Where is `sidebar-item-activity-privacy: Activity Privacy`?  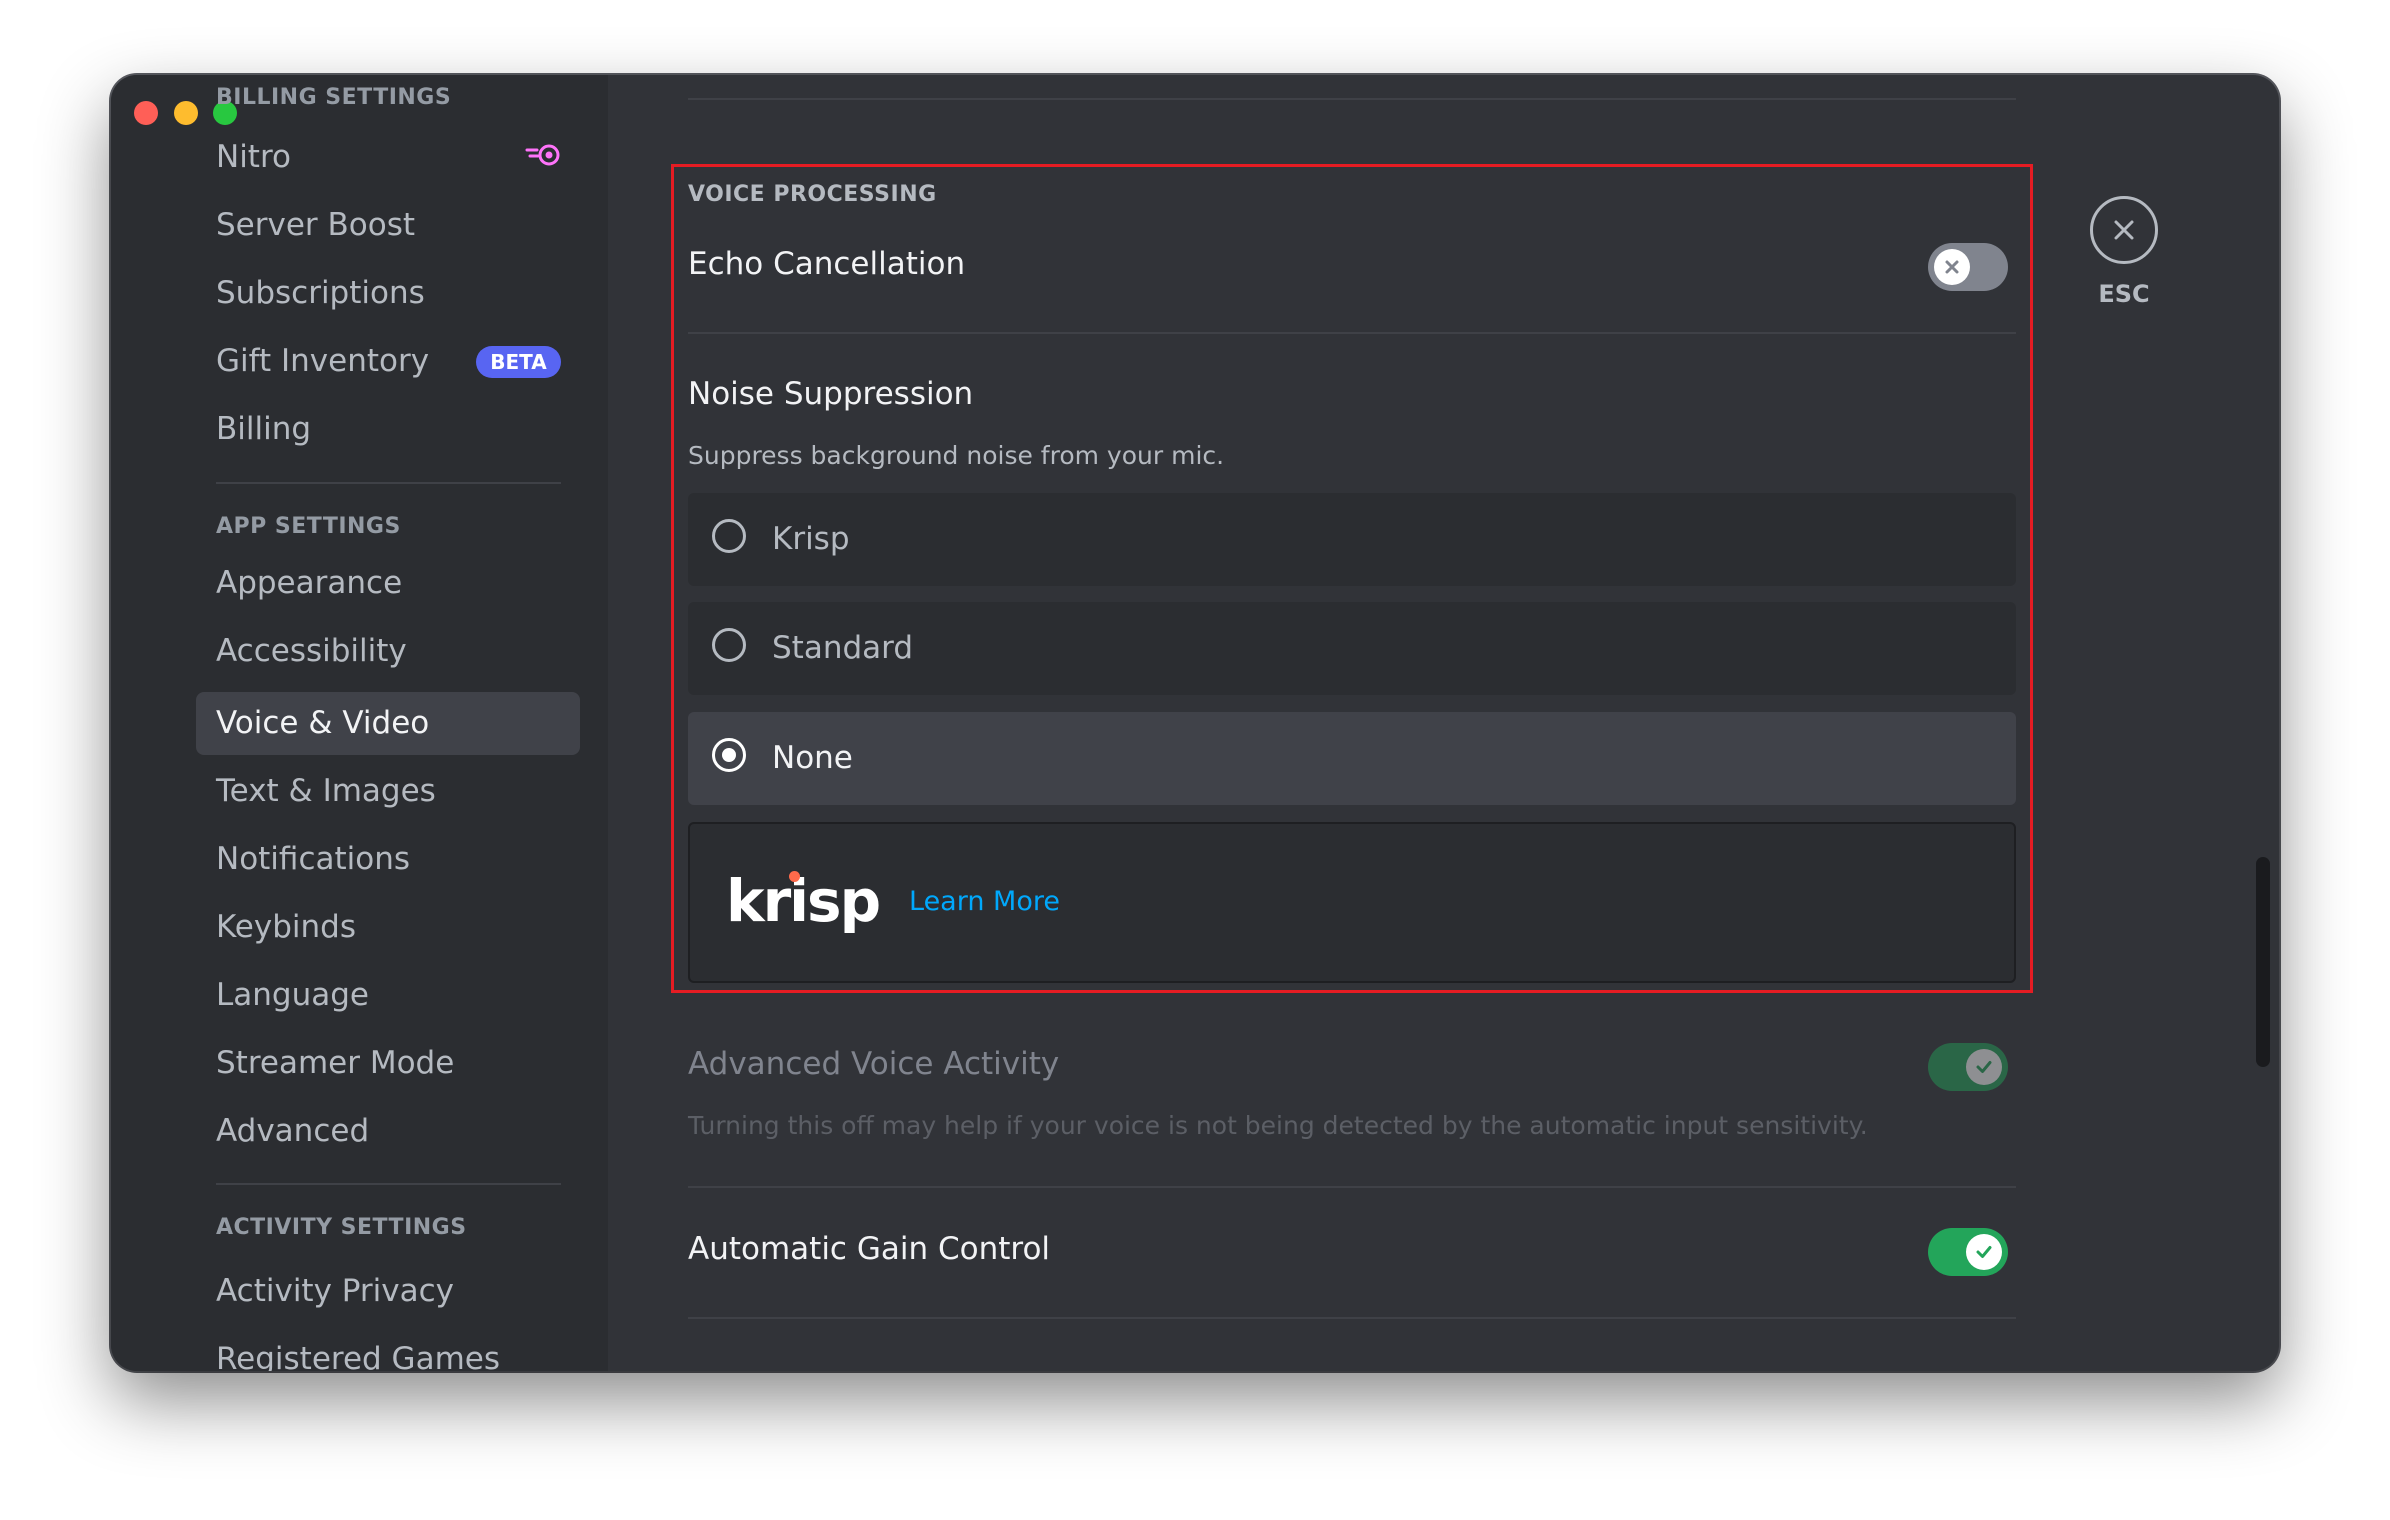
sidebar-item-activity-privacy: Activity Privacy is located at coordinates (335, 1291).